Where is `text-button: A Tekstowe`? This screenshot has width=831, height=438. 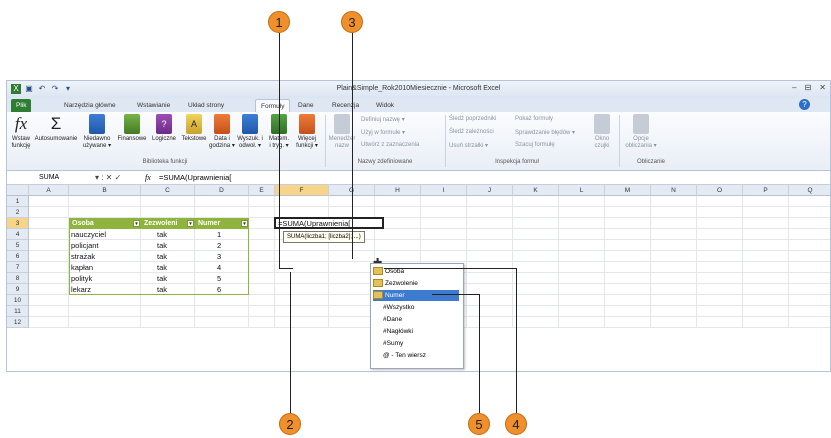 text-button: A Tekstowe is located at coordinates (194, 128).